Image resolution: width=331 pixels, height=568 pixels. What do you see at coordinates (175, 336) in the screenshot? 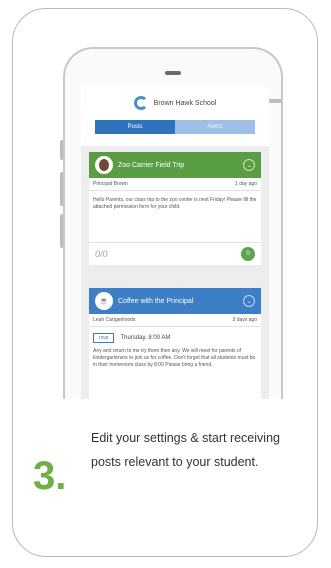
I see `event-row: rsvp Thursday, 8:00 AM` at bounding box center [175, 336].